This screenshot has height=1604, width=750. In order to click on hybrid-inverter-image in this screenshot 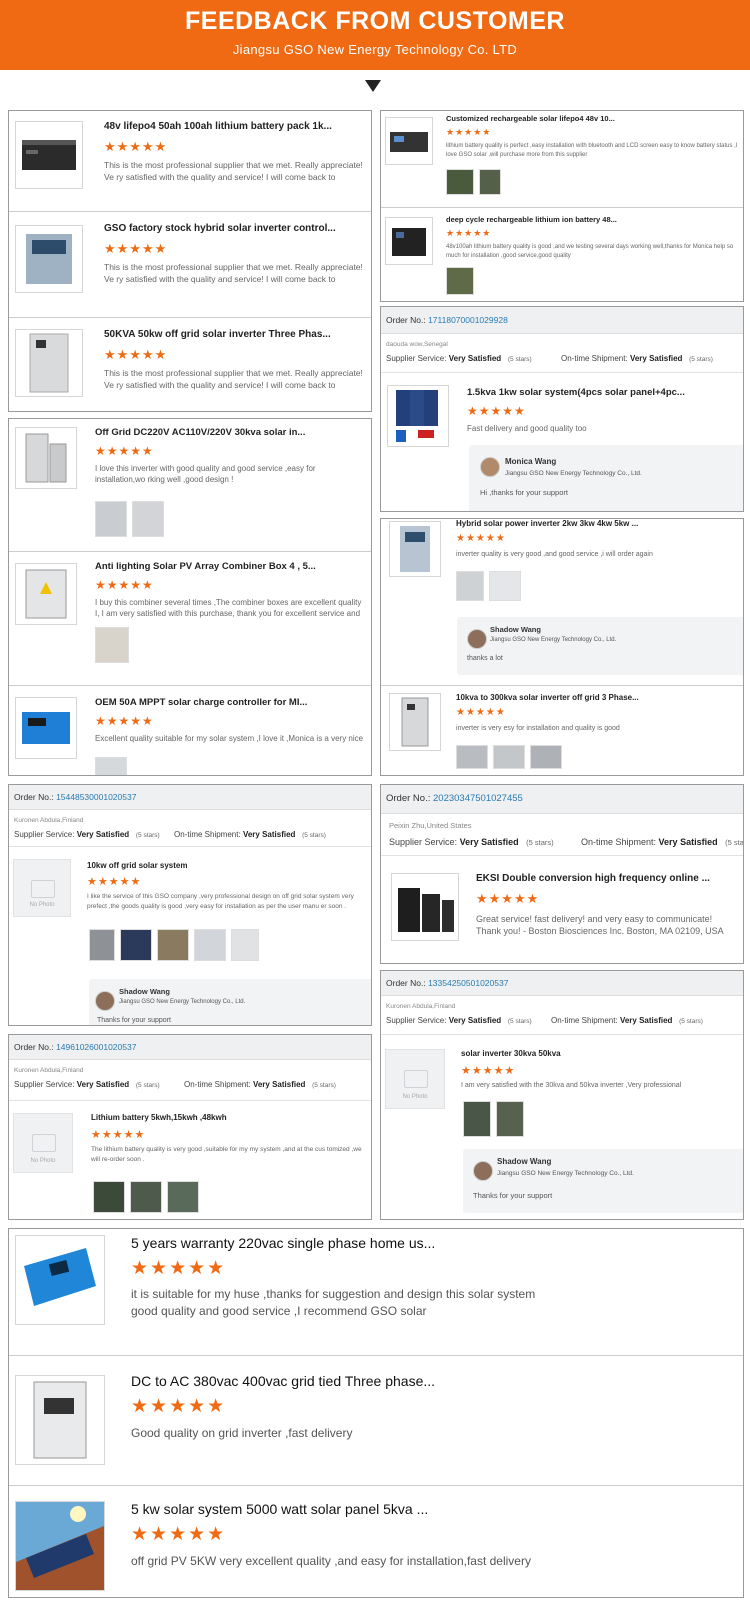, I will do `click(49, 259)`.